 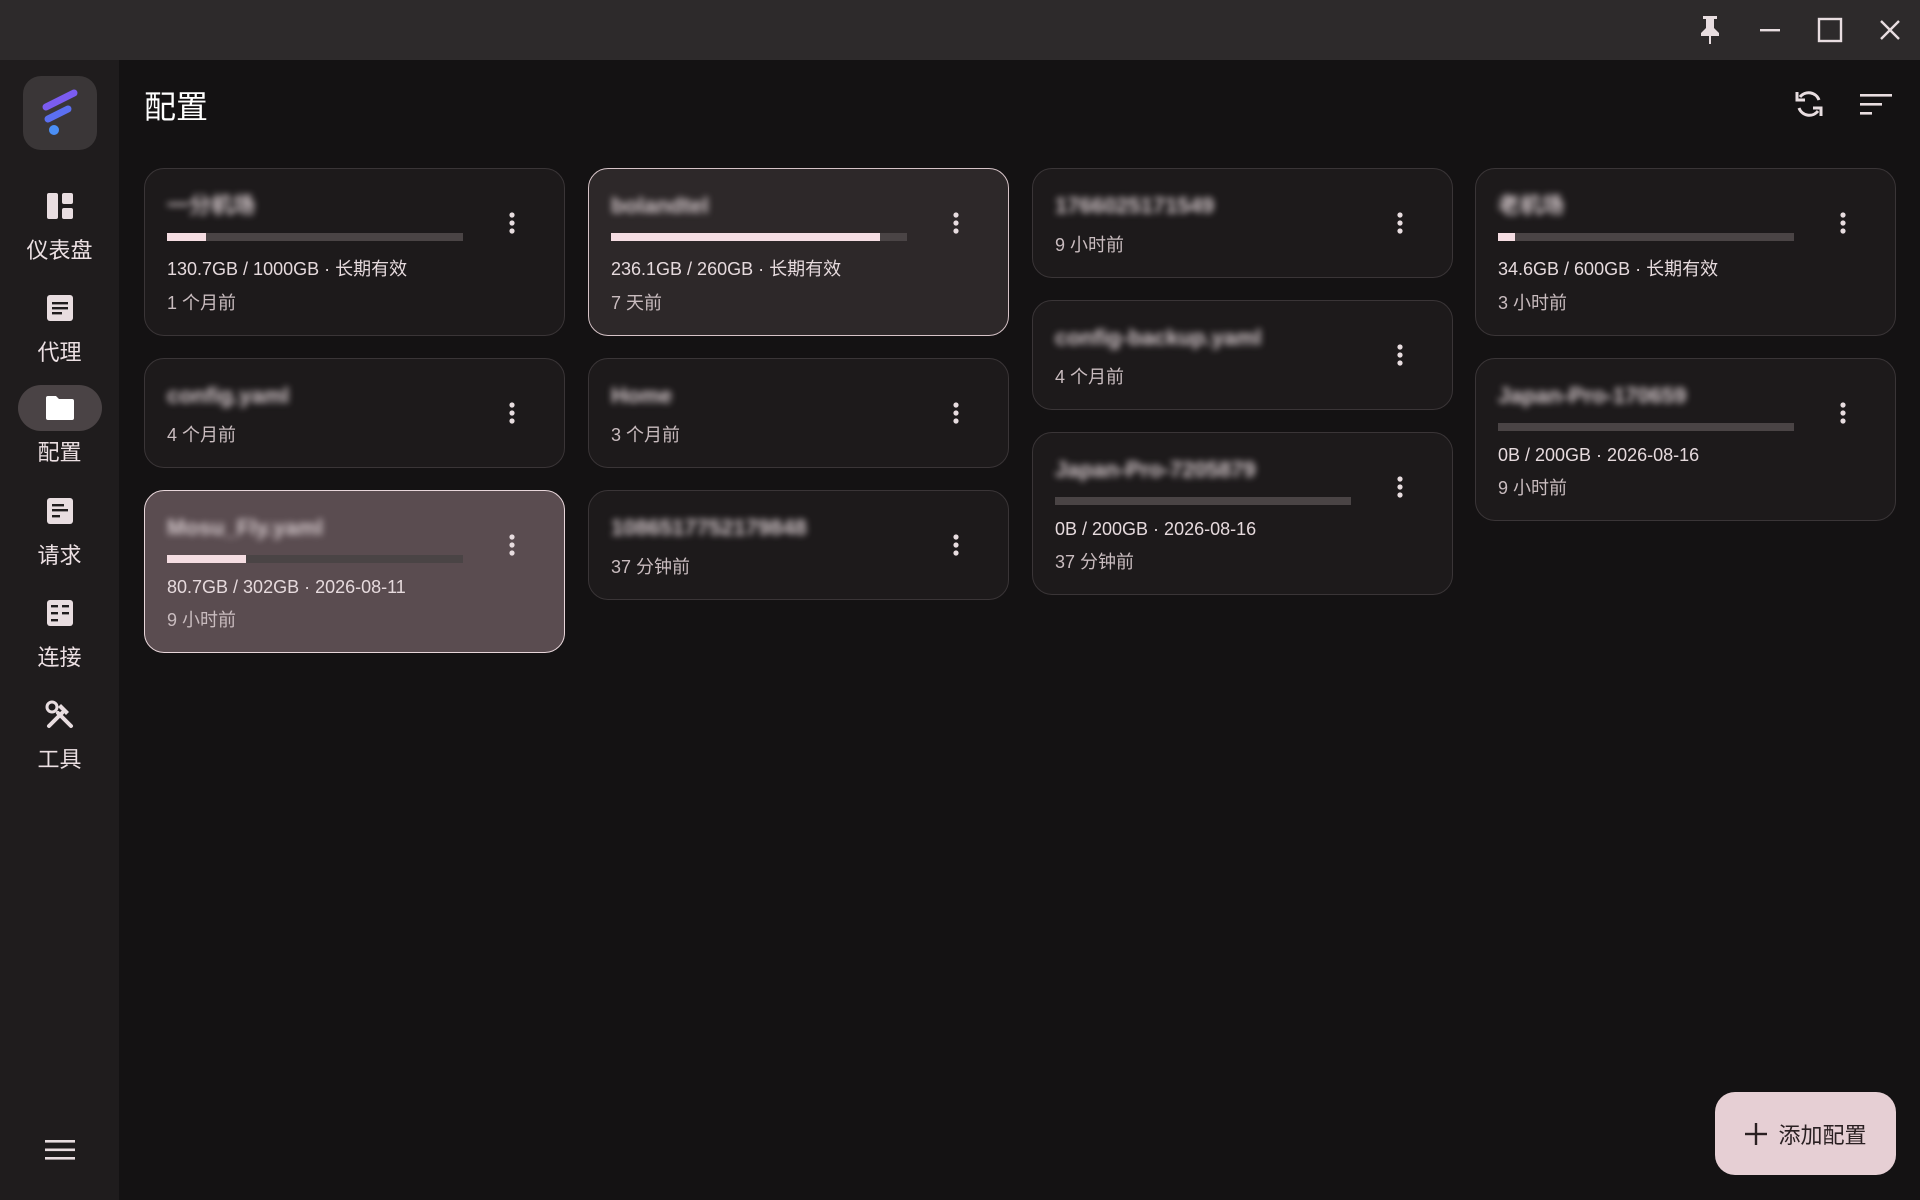 I want to click on sidebar-item-connections: 连接, so click(x=59, y=636).